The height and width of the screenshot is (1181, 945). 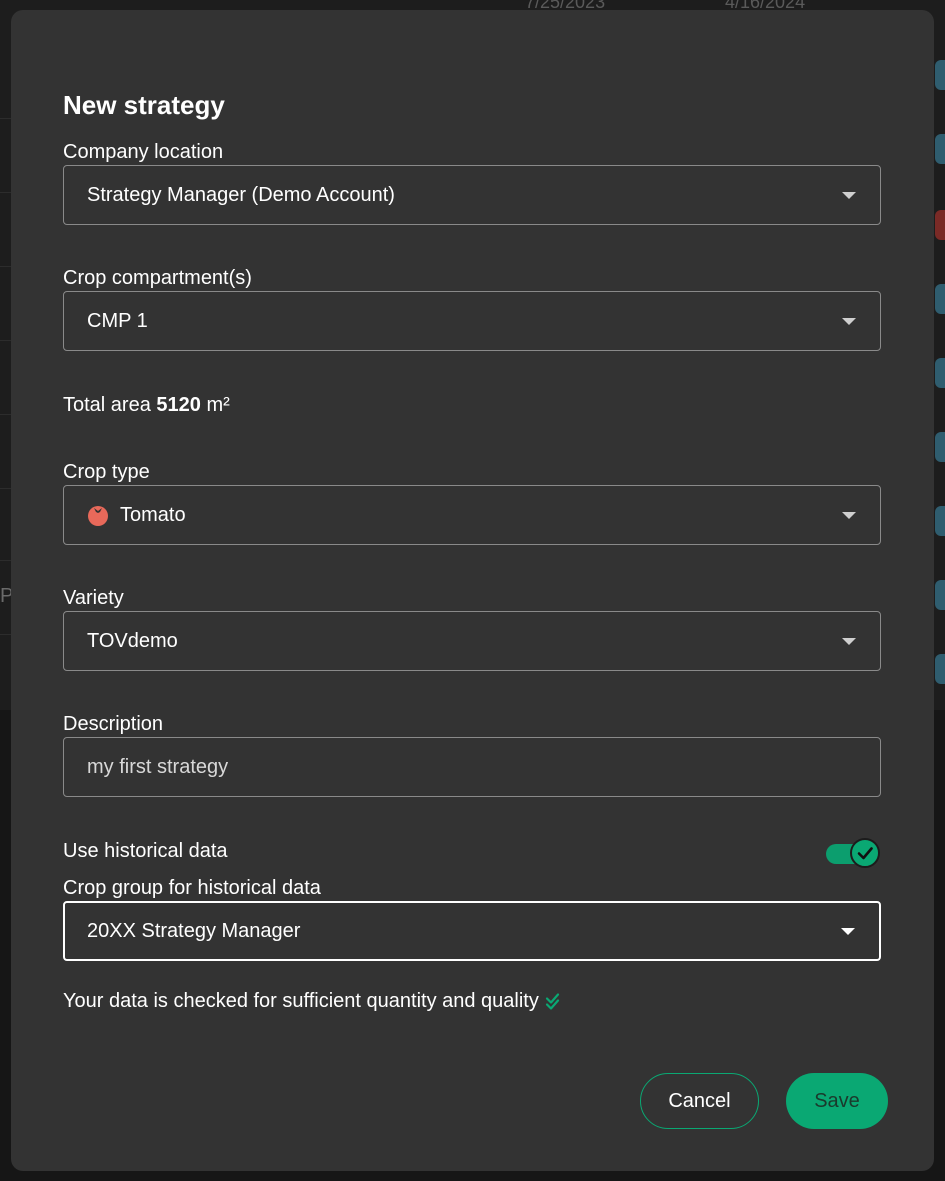 I want to click on historical-data-toggle, so click(x=854, y=853).